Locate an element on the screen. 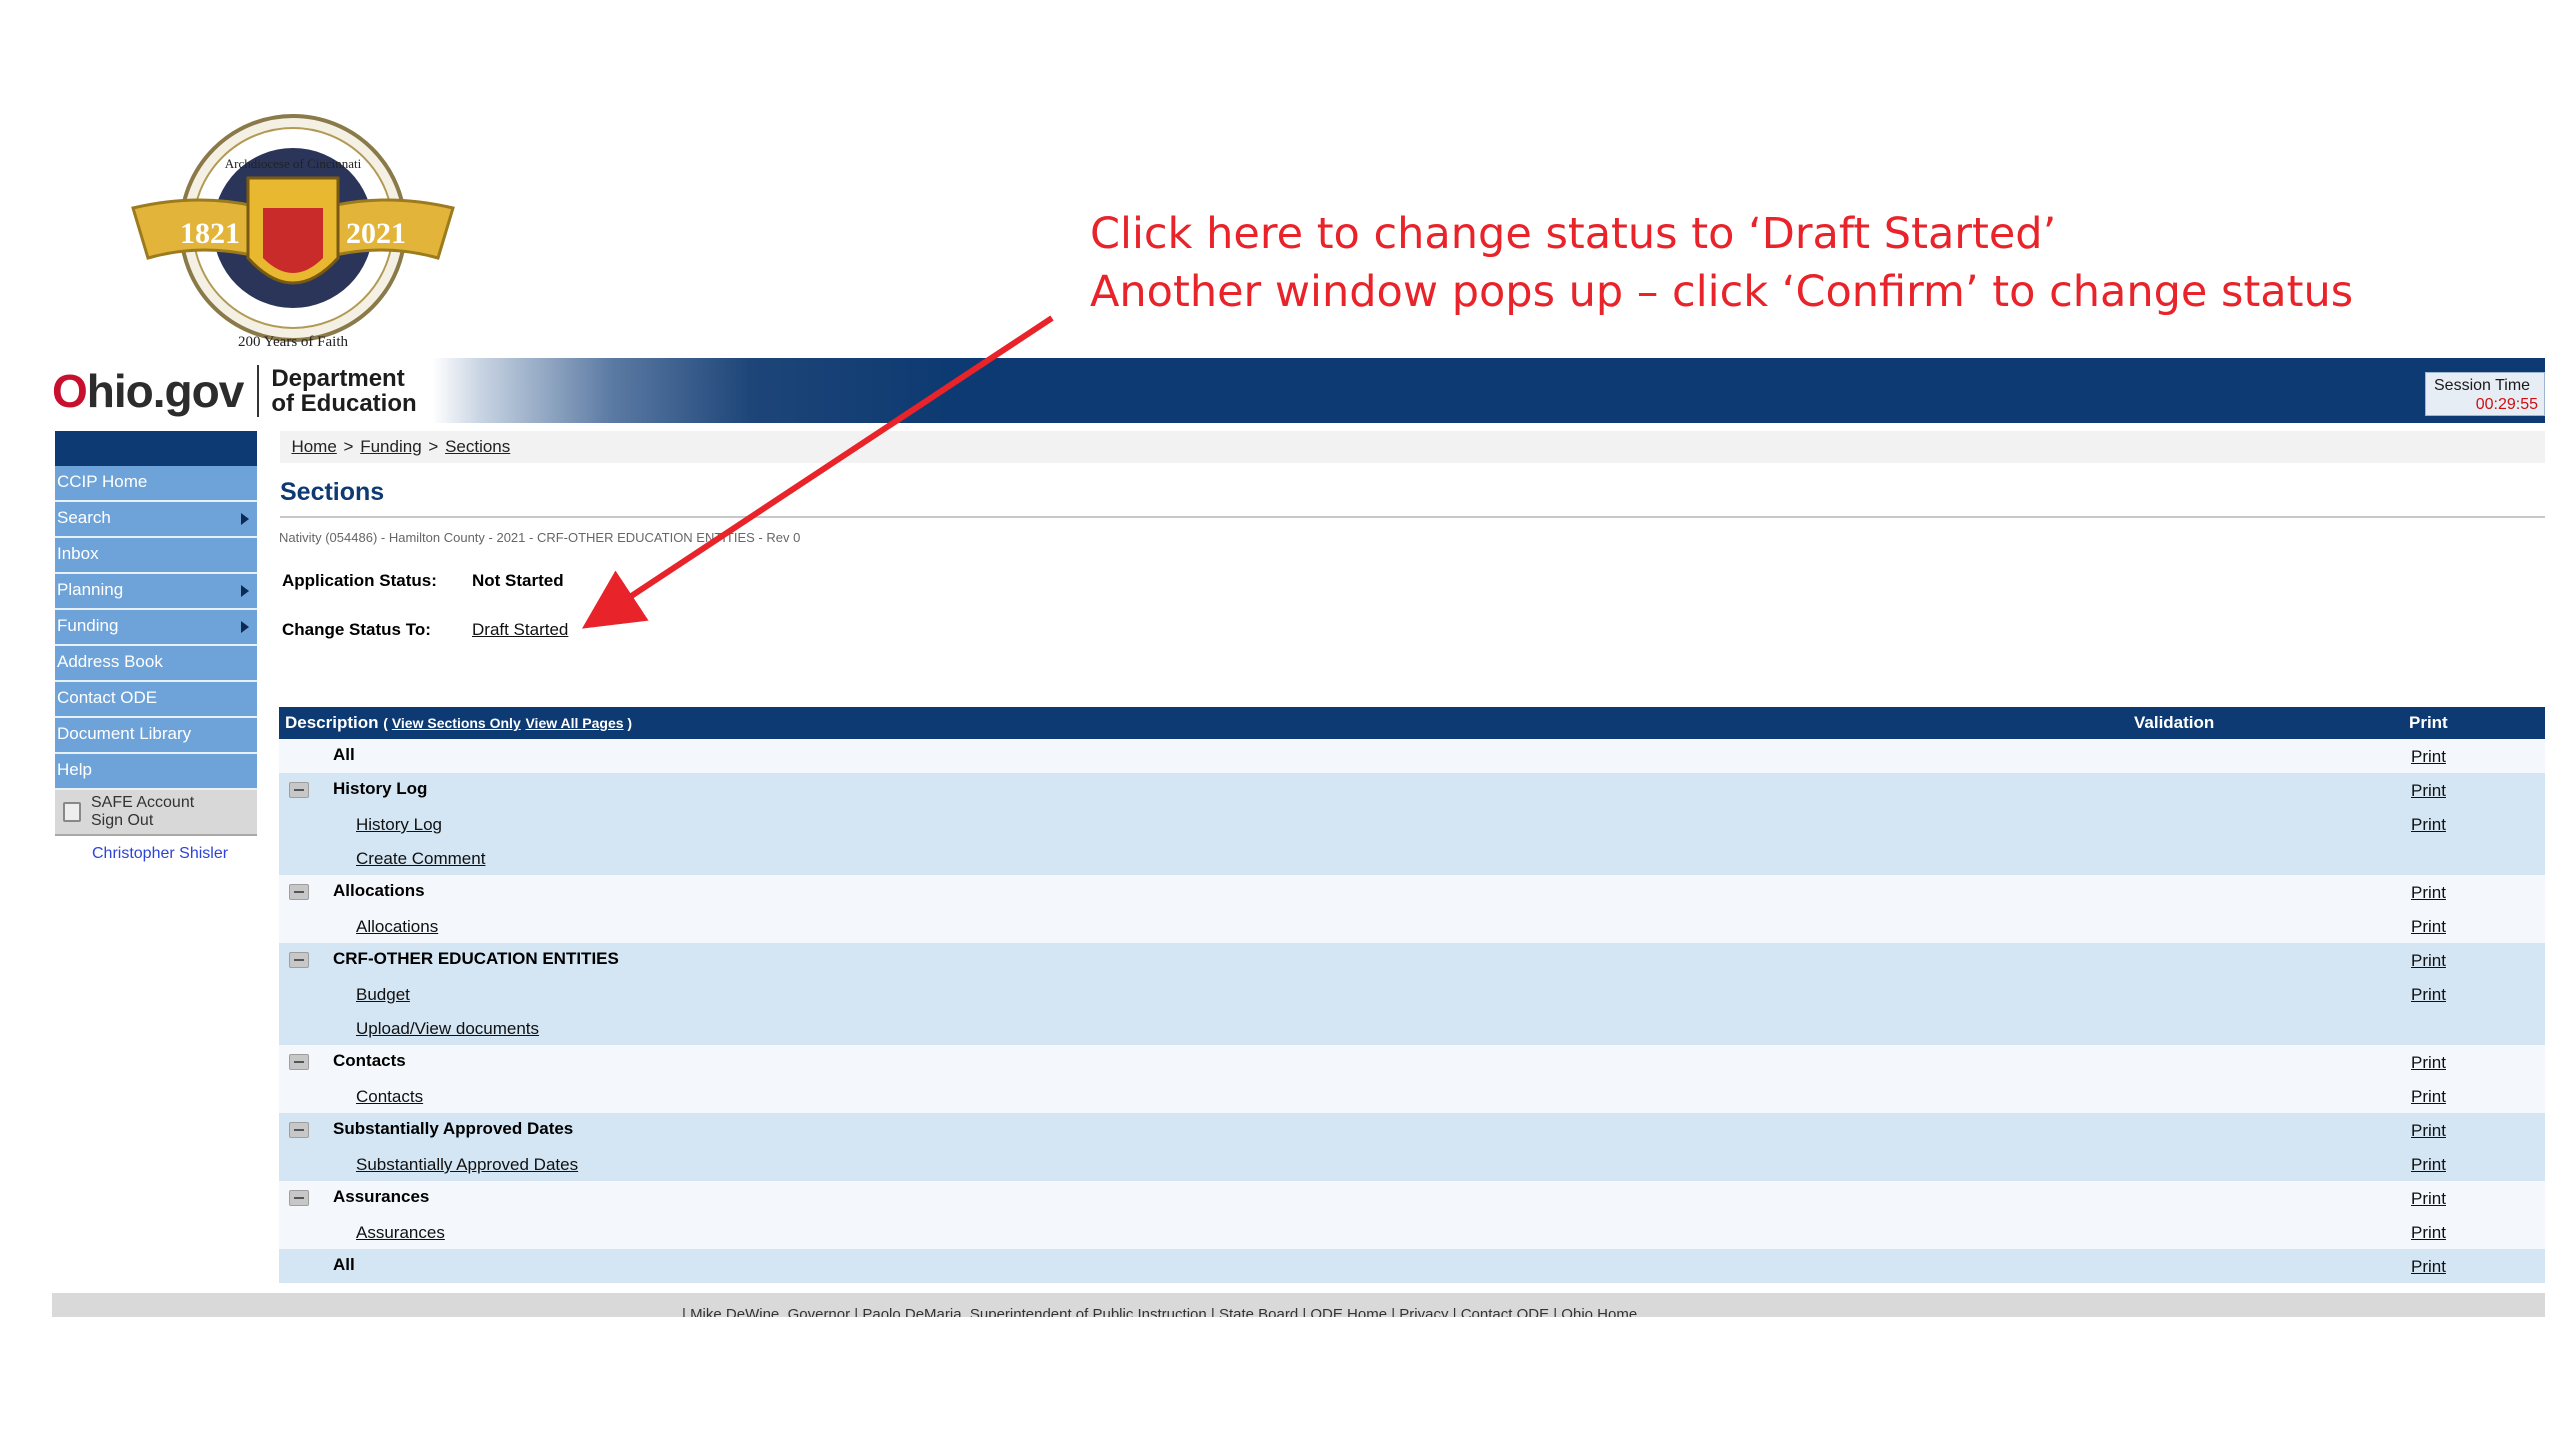  logo-o-letter: O is located at coordinates (70, 391).